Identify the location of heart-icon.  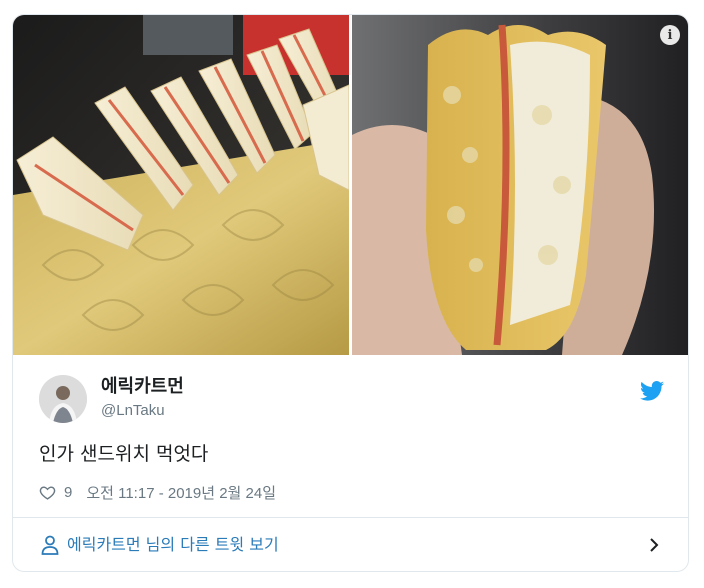
(47, 492).